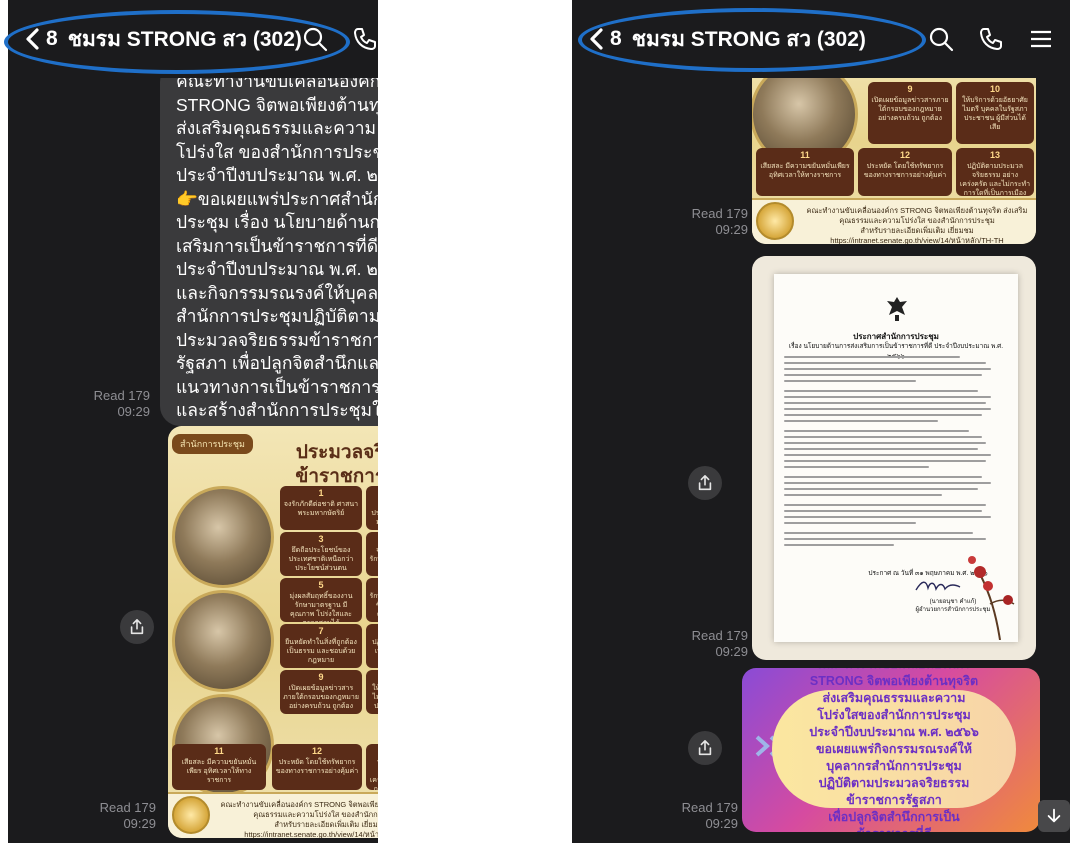  Describe the element at coordinates (897, 309) in the screenshot. I see `garuda-emblem-icon` at that location.